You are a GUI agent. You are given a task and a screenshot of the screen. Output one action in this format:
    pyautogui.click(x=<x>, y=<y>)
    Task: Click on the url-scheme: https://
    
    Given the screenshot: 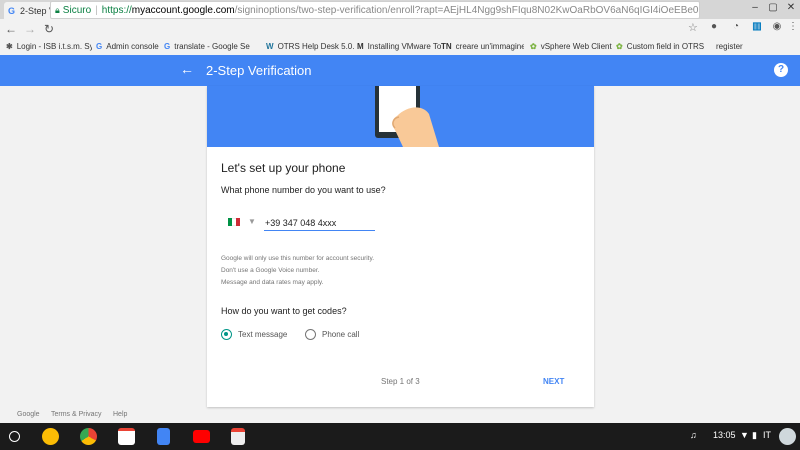 What is the action you would take?
    pyautogui.click(x=116, y=10)
    